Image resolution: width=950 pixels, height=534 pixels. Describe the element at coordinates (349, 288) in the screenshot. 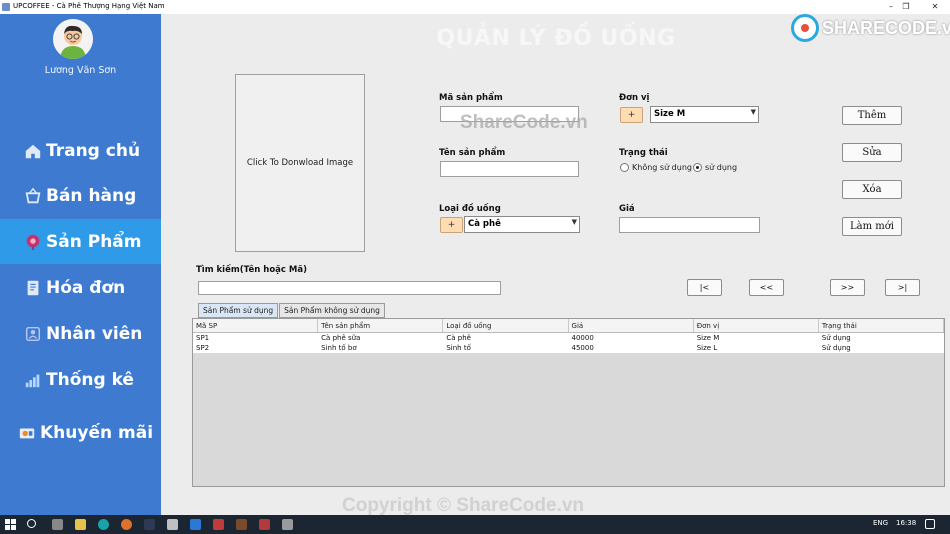

I see `search-input` at that location.